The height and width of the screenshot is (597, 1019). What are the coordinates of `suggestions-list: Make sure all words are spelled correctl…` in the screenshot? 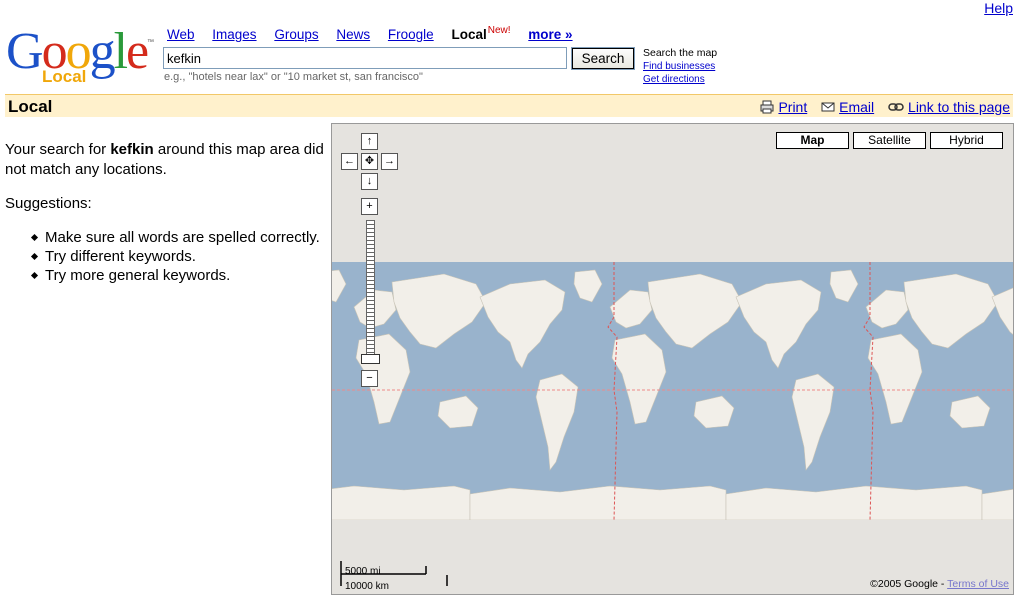 It's located at (165, 256).